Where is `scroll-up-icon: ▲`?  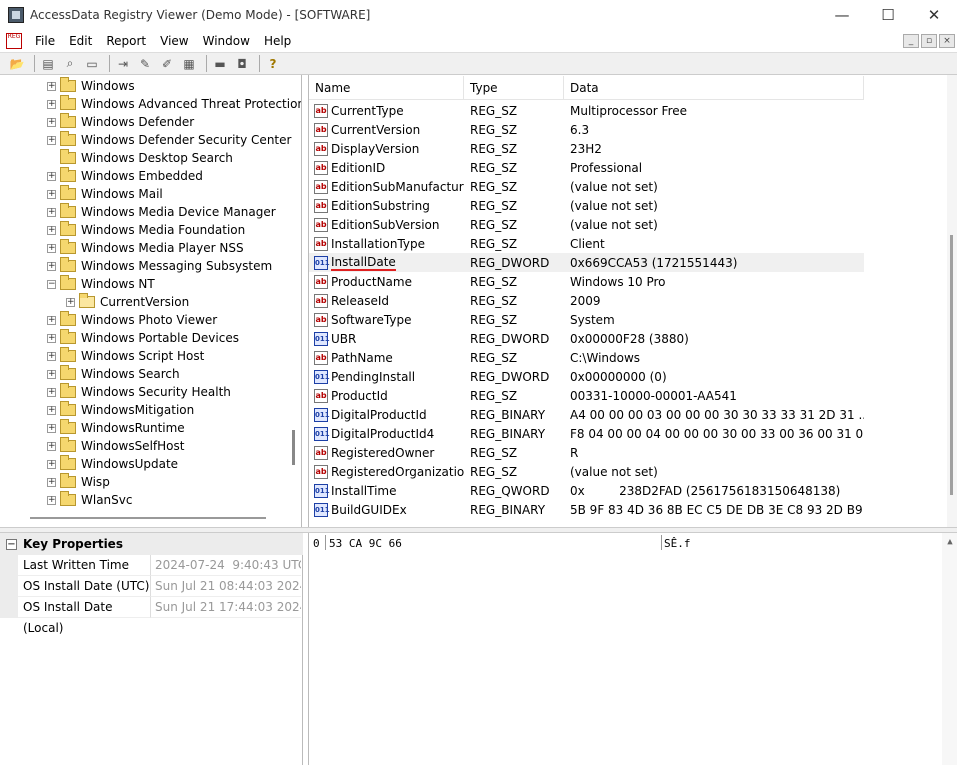
scroll-up-icon: ▲ is located at coordinates (949, 542).